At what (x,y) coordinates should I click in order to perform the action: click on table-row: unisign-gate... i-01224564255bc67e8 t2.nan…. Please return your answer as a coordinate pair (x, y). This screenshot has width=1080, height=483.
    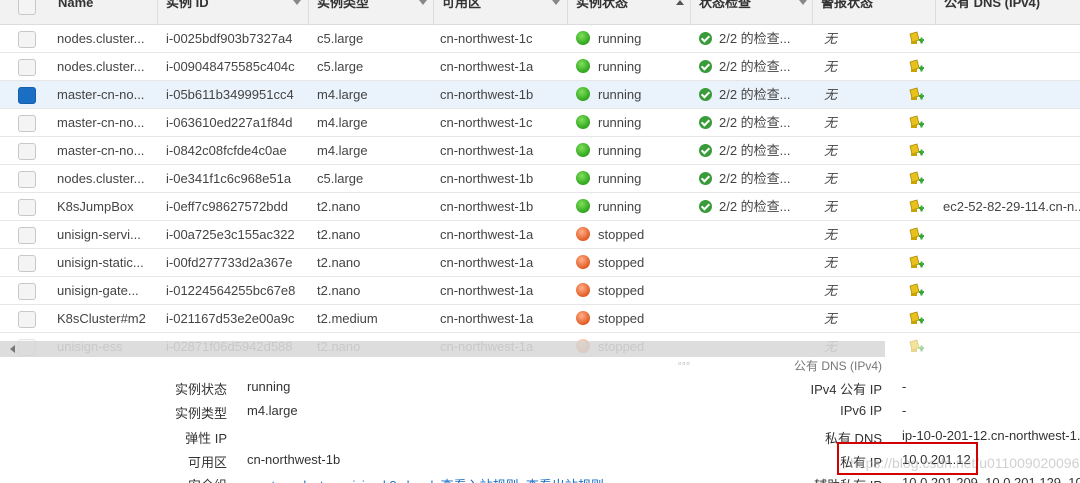
    Looking at the image, I should click on (540, 291).